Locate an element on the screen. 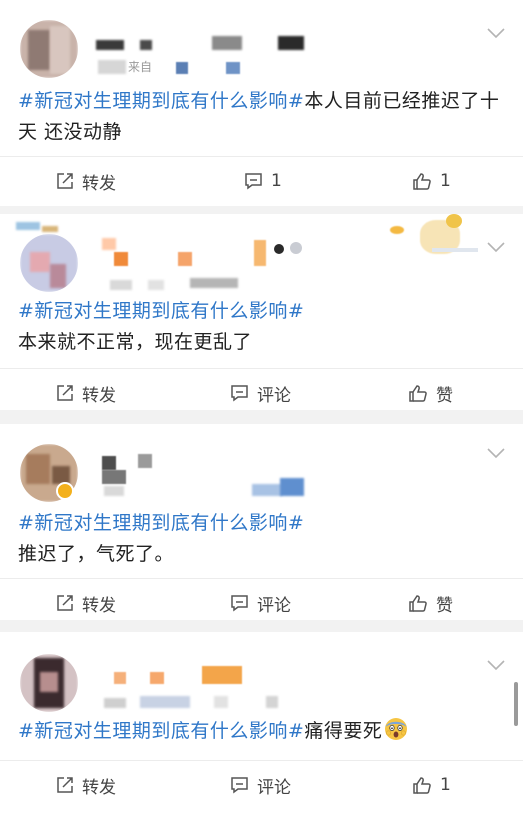  post-body: 推迟了，气死了。 is located at coordinates (96, 554).